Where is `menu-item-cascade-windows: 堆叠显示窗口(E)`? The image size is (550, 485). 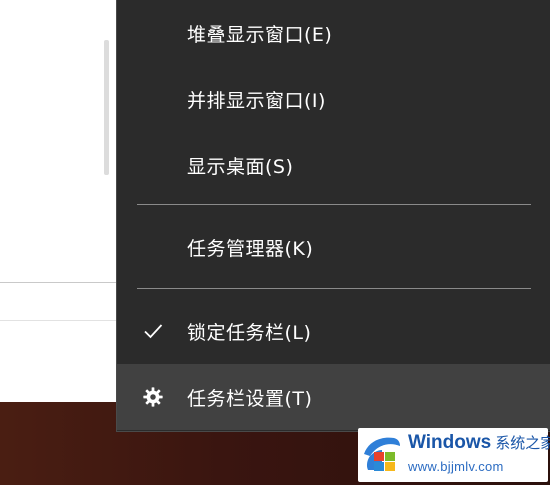
menu-item-cascade-windows: 堆叠显示窗口(E) is located at coordinates (333, 33).